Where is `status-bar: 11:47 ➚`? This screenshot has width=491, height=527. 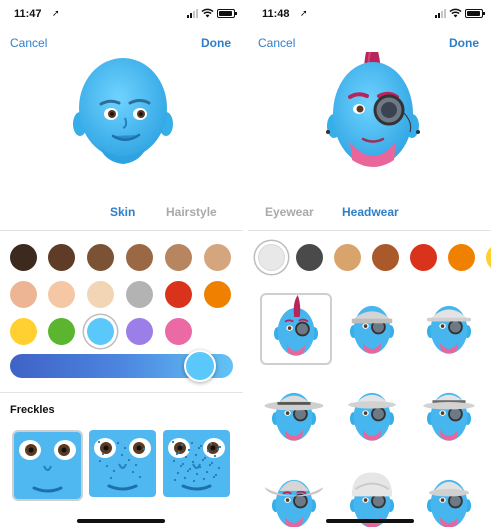 status-bar: 11:47 ➚ is located at coordinates (121, 13).